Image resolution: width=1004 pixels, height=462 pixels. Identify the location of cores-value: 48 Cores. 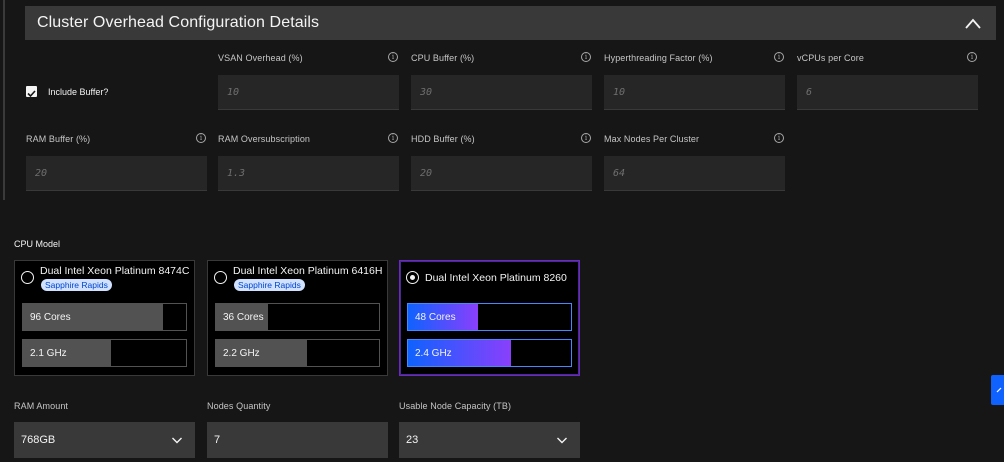
(435, 317).